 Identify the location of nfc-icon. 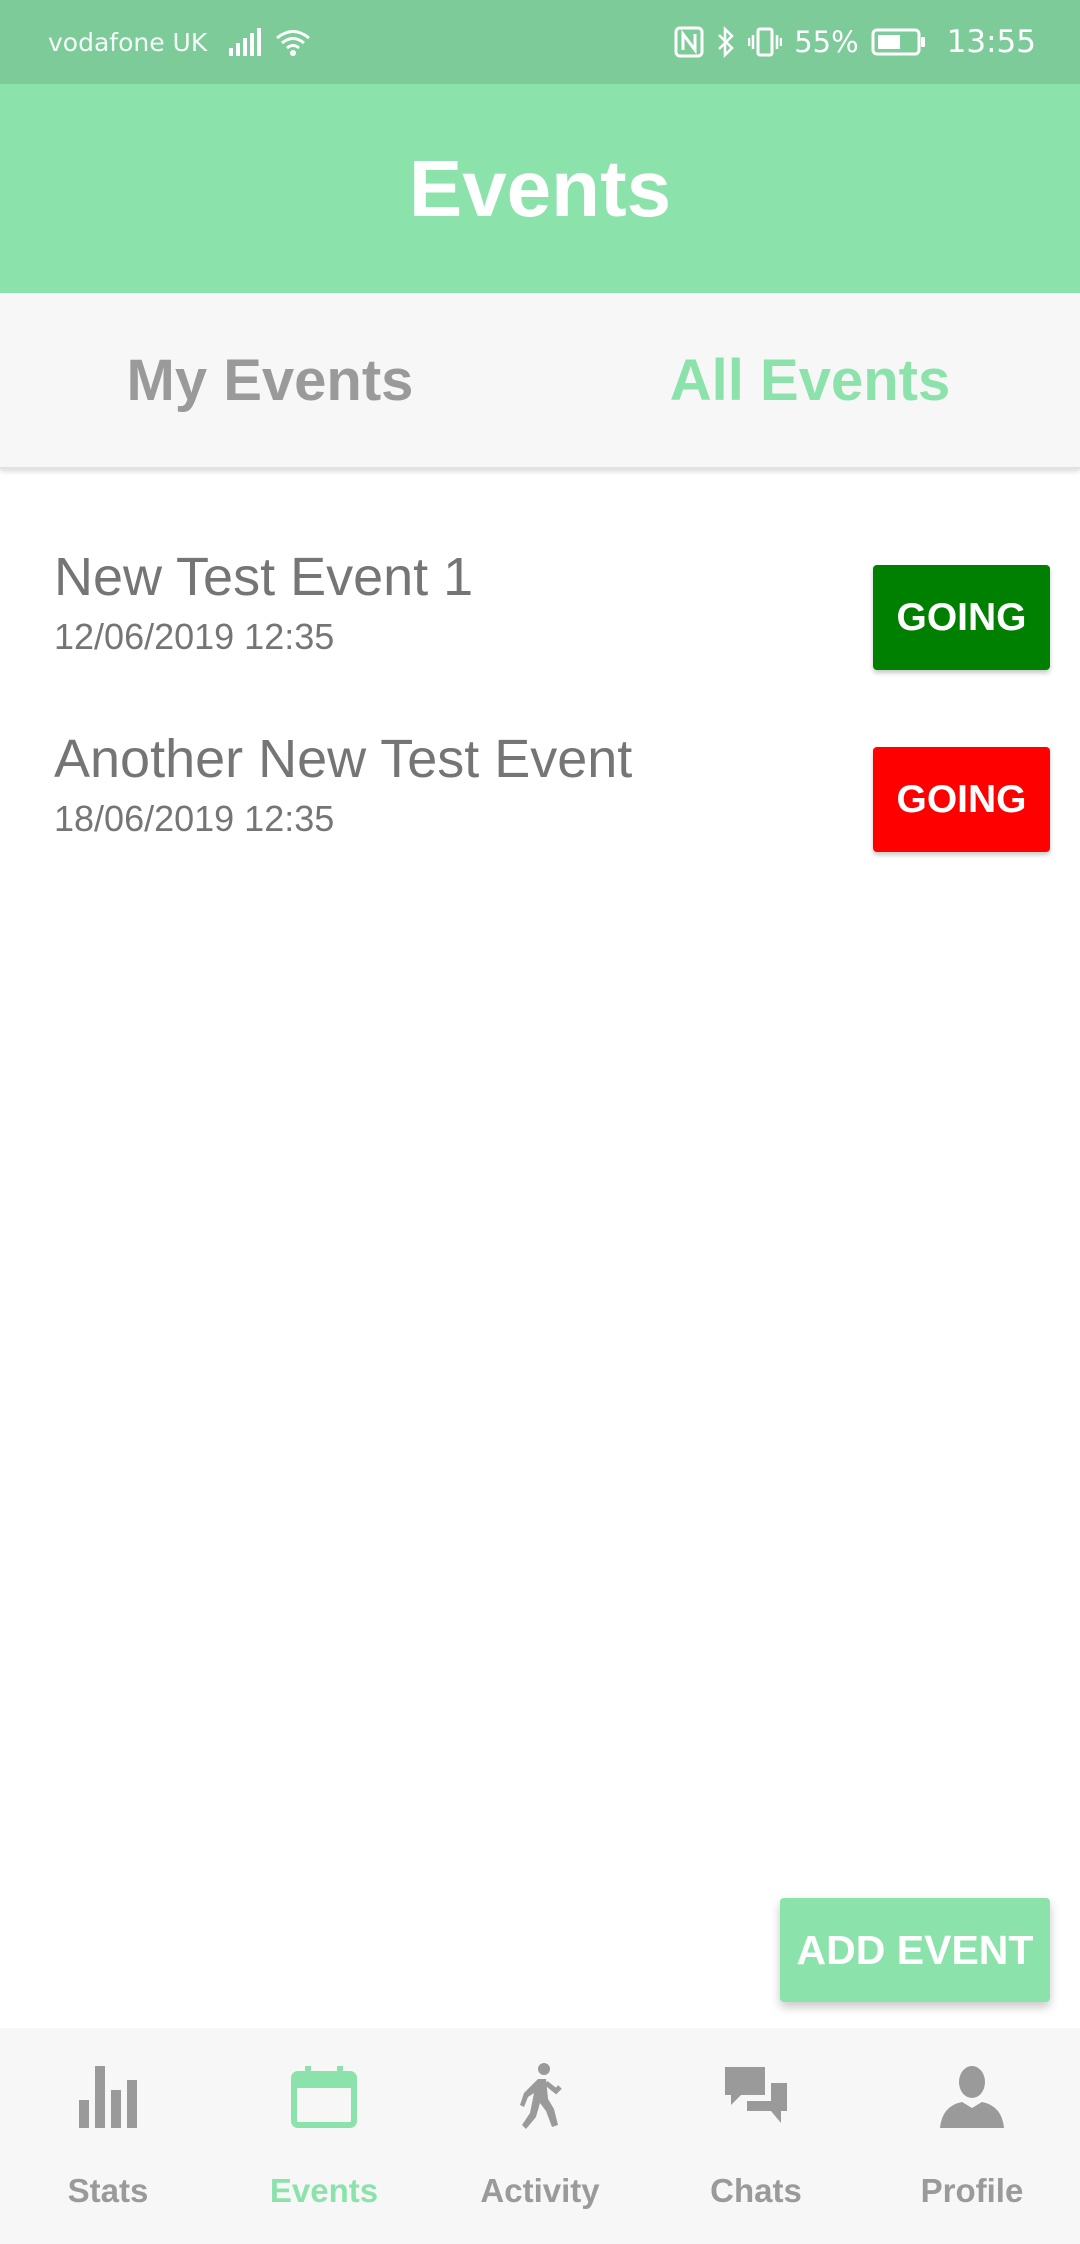
(689, 42).